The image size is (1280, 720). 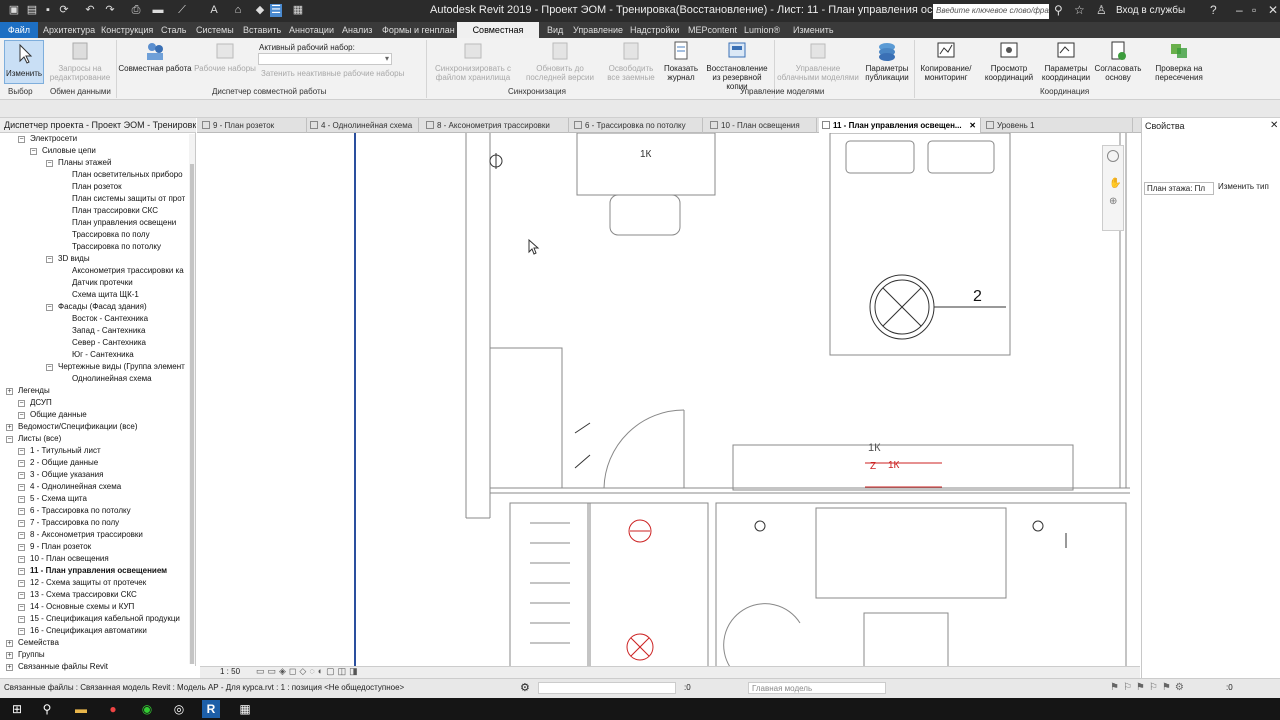 I want to click on app-circle-icon: ◎, so click(x=179, y=709).